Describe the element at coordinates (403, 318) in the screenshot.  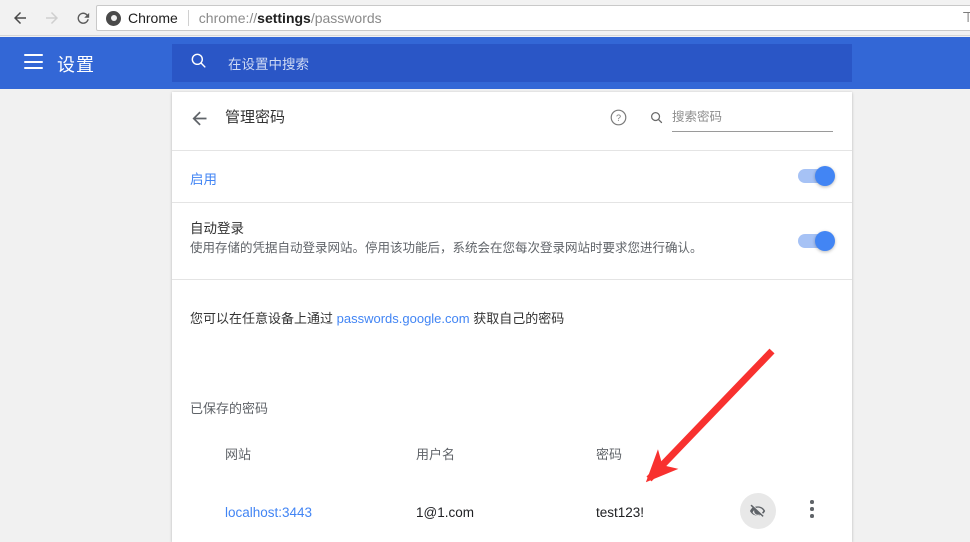
I see `passwords-google-link: passwords.google.com` at that location.